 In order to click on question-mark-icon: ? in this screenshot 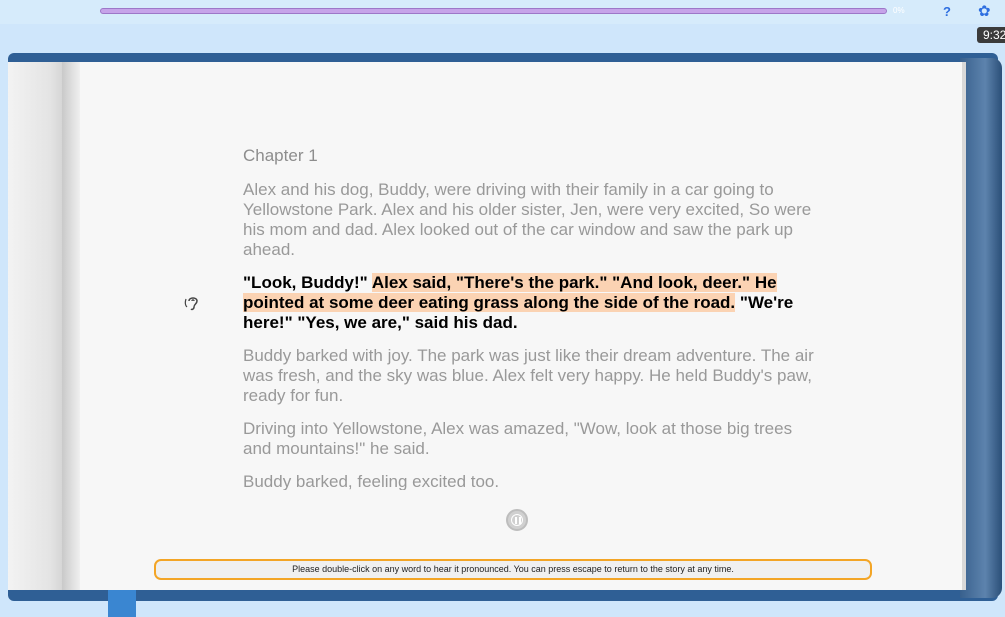, I will do `click(947, 11)`.